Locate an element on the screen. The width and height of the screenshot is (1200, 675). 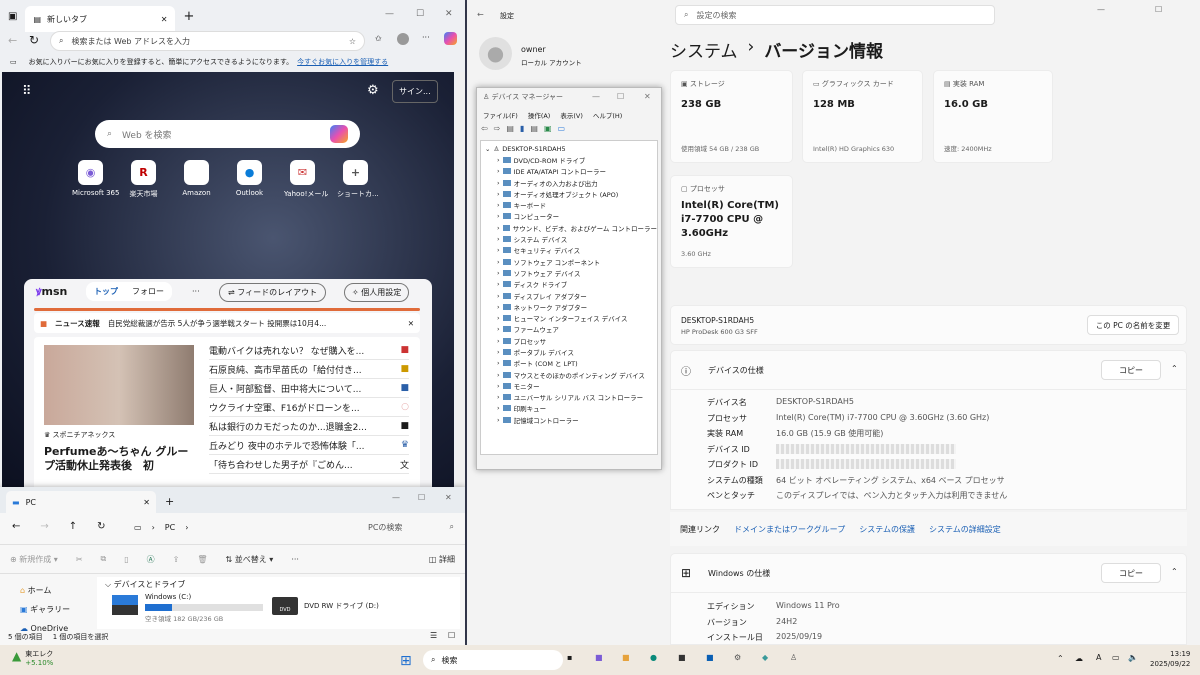
menu-help: ヘルプ(H) is located at coordinates (607, 115).